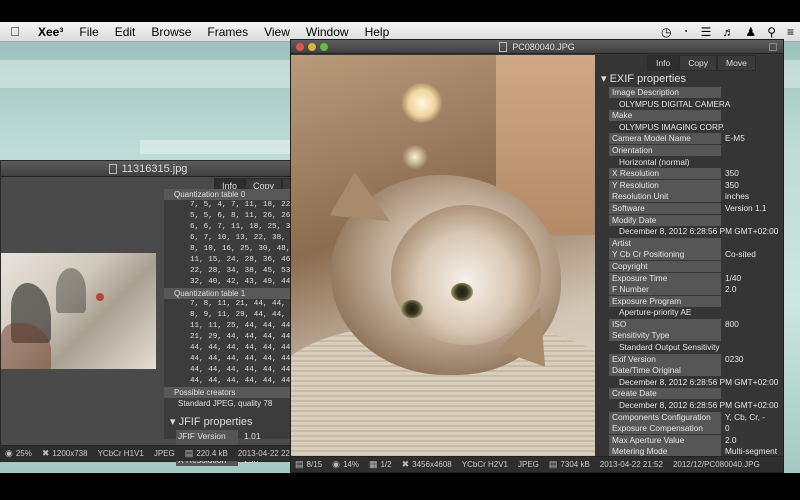  Describe the element at coordinates (218, 436) in the screenshot. I see `jfif-row: JFIF Version 1.01` at that location.